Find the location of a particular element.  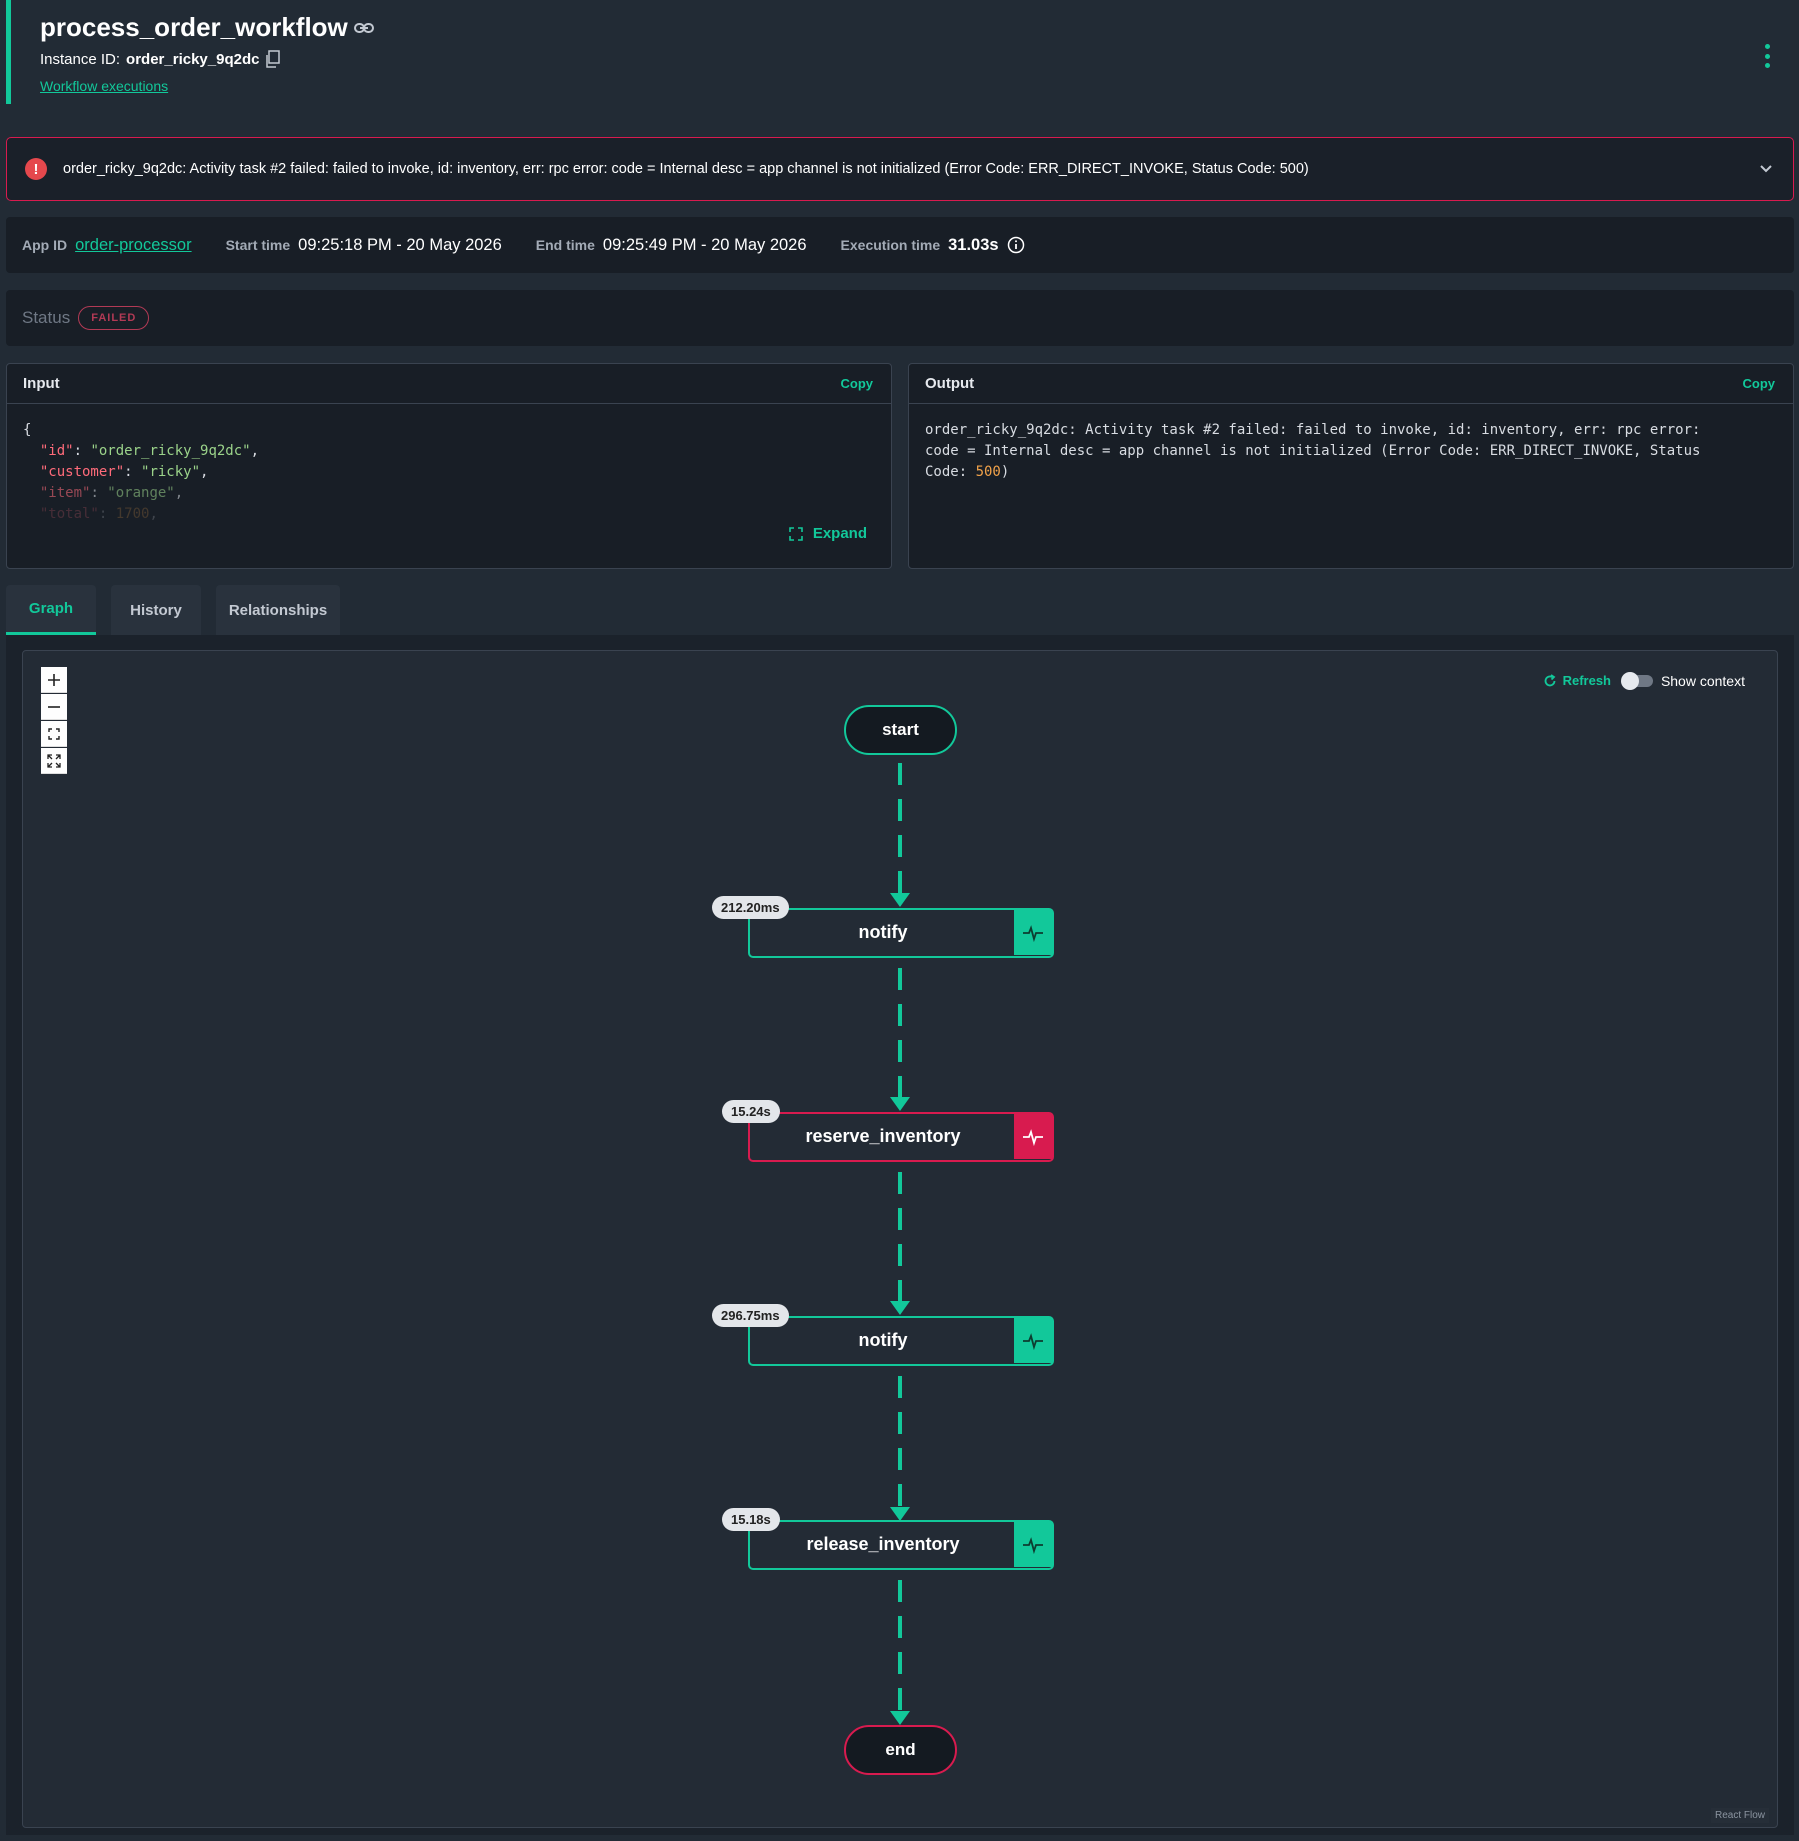

end-time-item: End time 09:25:49 PM - 20 May 2026 is located at coordinates (671, 245).